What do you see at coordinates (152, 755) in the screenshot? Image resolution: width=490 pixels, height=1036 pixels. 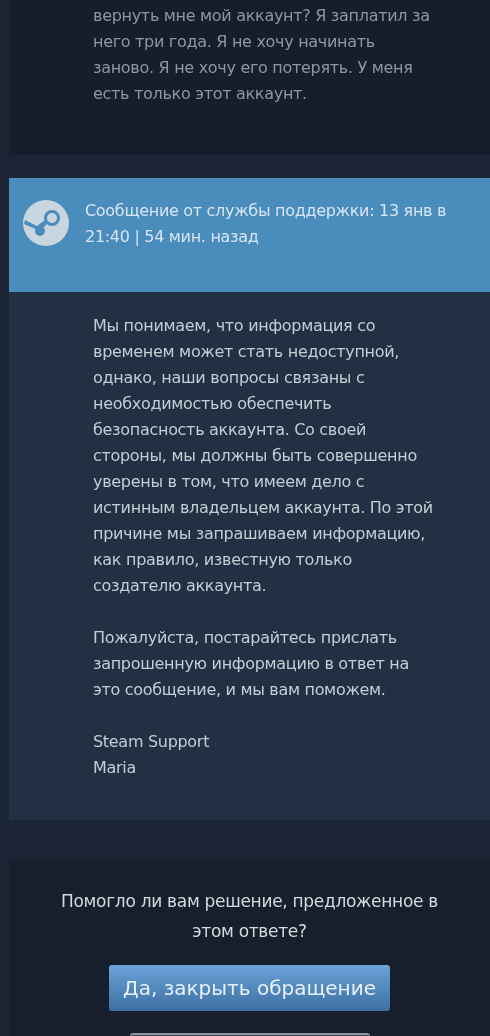 I see `message-text: Steam Support Maria` at bounding box center [152, 755].